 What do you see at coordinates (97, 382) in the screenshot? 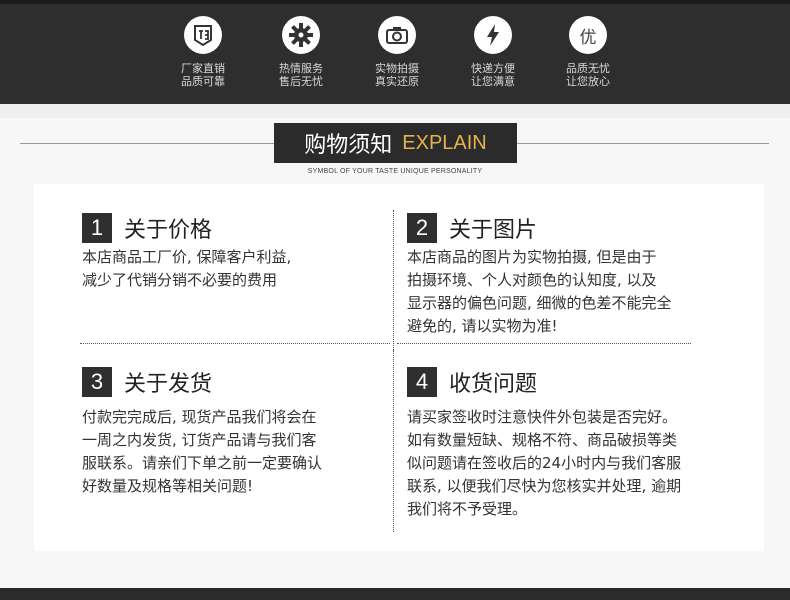
I see `section-number: 3` at bounding box center [97, 382].